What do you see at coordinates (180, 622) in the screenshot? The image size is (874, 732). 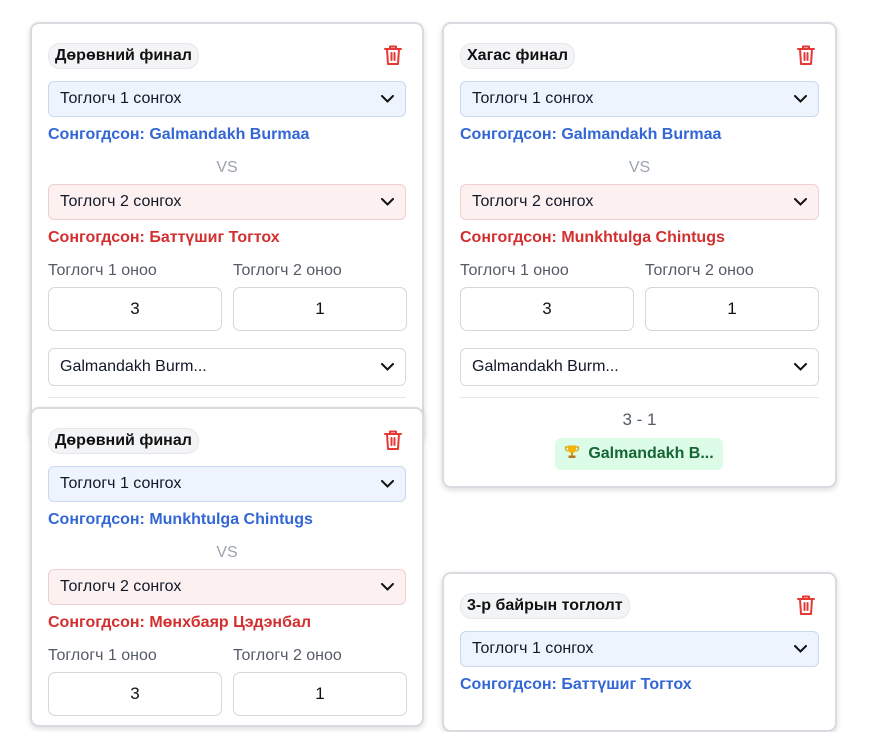 I see `player2-chosen: Сонгогдсон: Мөнхбаяр Цэдэнбал` at bounding box center [180, 622].